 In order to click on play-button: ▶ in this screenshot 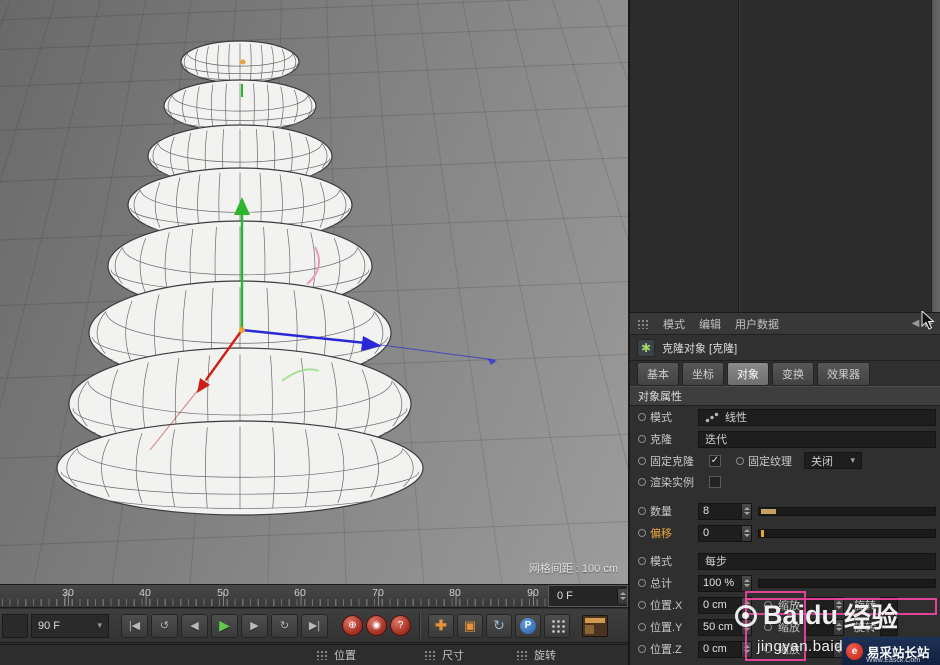, I will do `click(224, 625)`.